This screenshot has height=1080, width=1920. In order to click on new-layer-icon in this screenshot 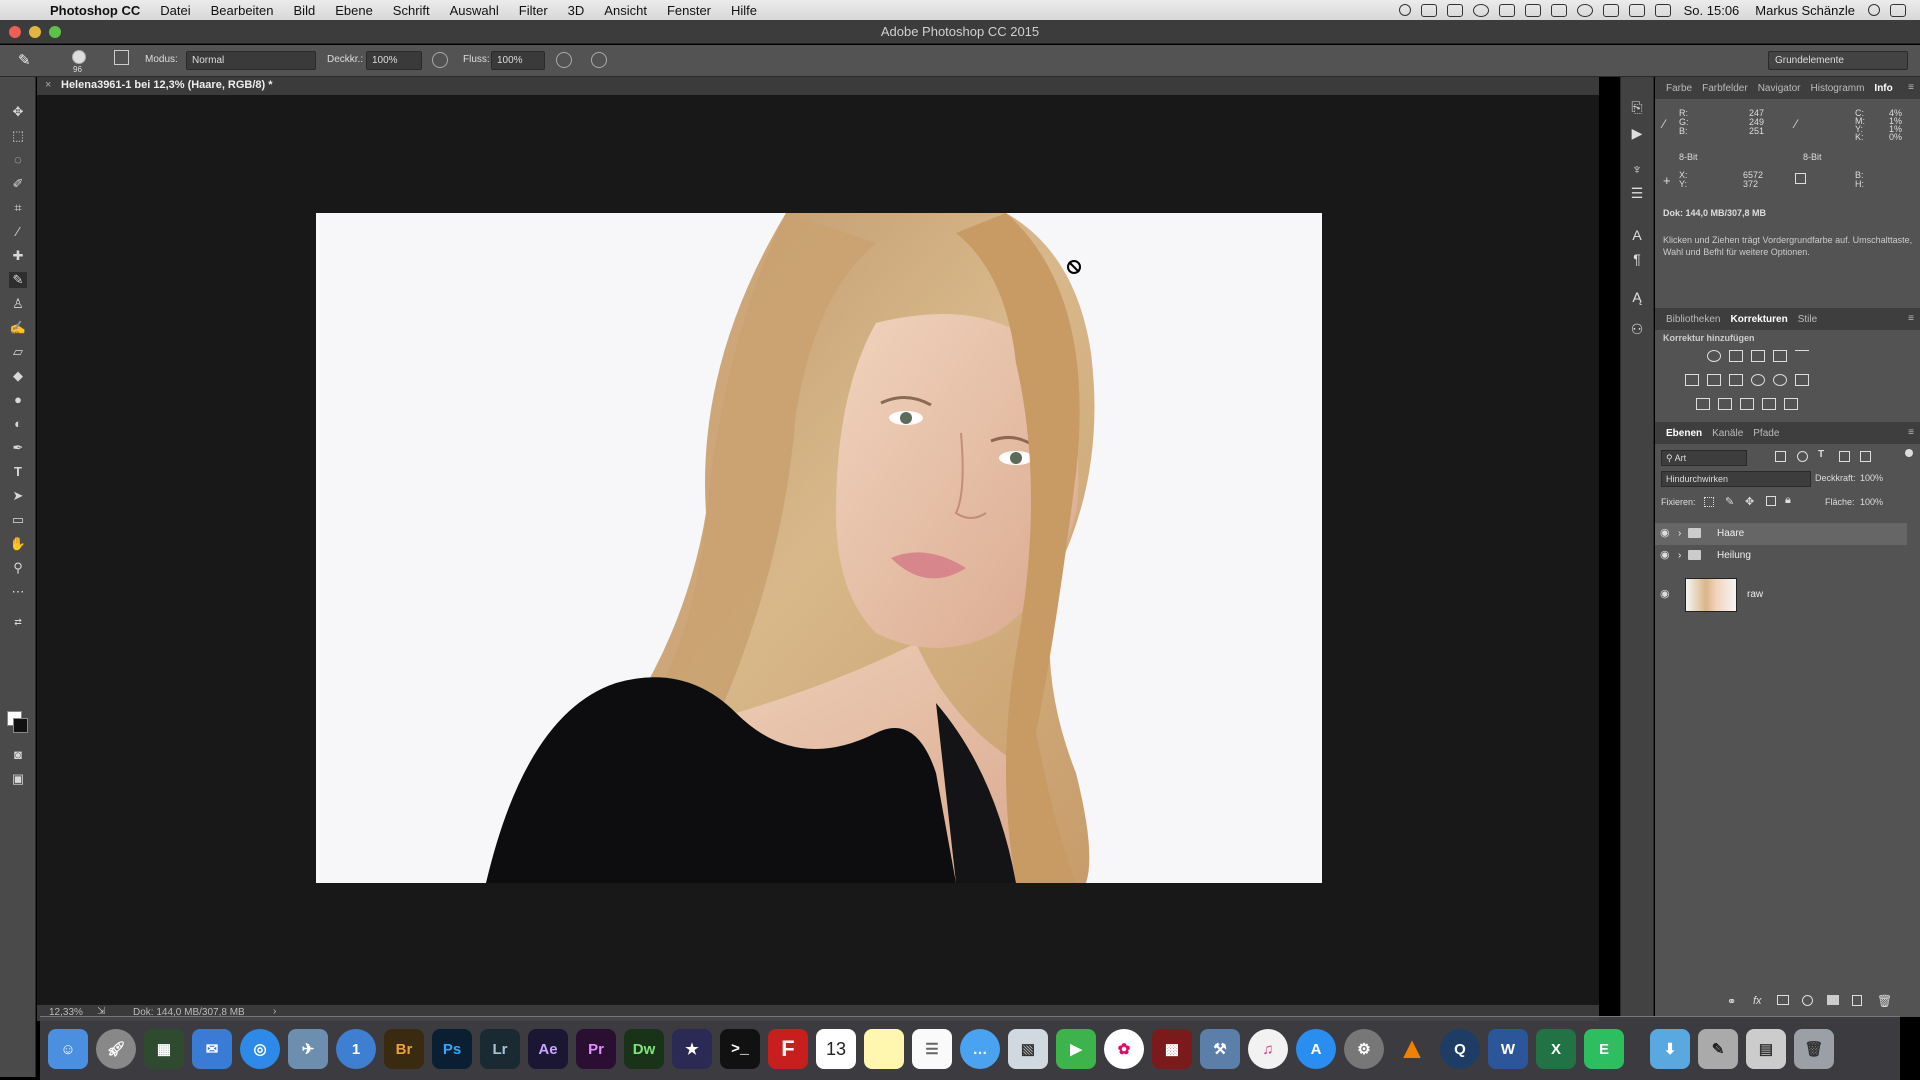, I will do `click(1857, 1000)`.